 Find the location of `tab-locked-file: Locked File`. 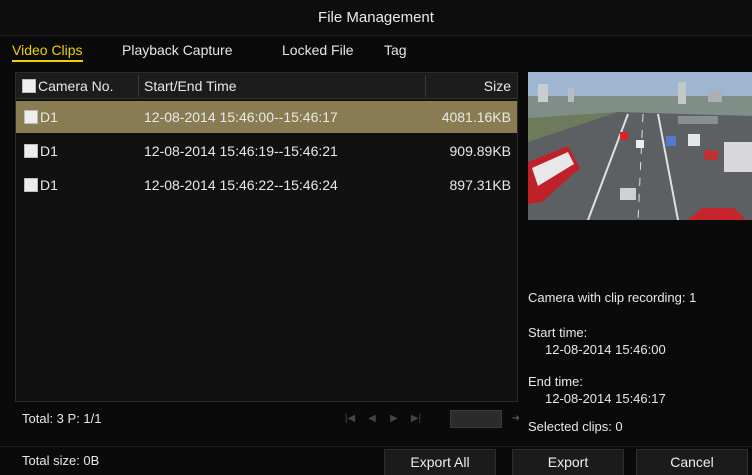

tab-locked-file: Locked File is located at coordinates (318, 50).